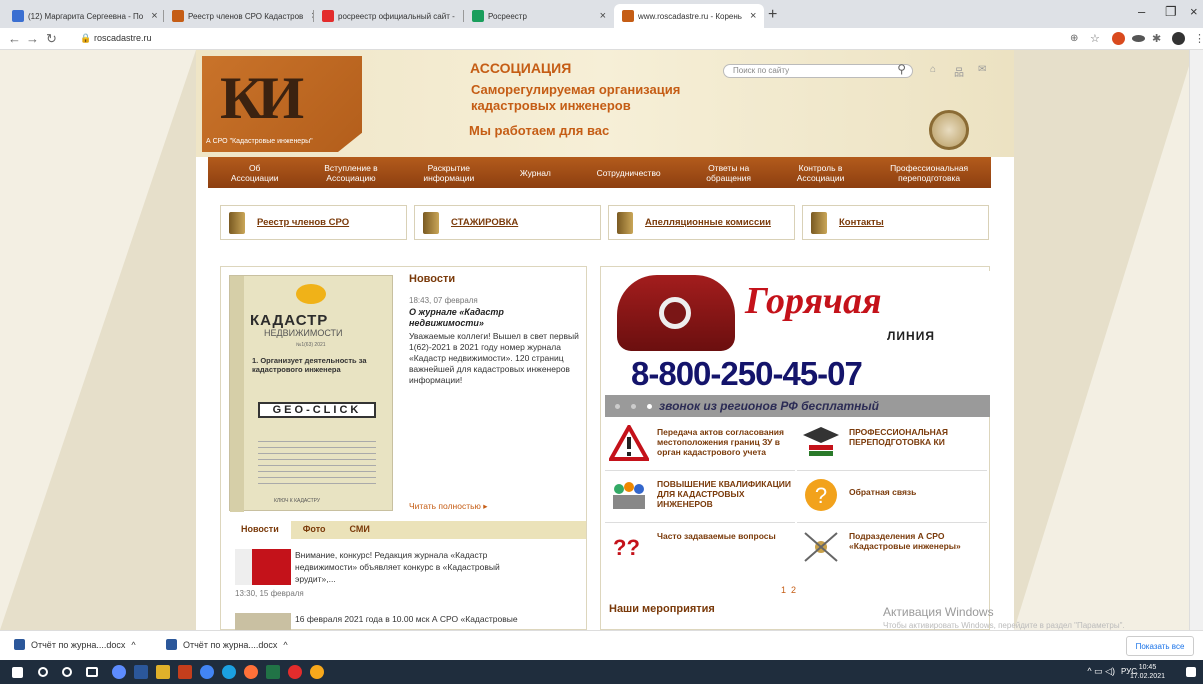  I want to click on quick-link-appeals: Апелляционные комиссии, so click(701, 222).